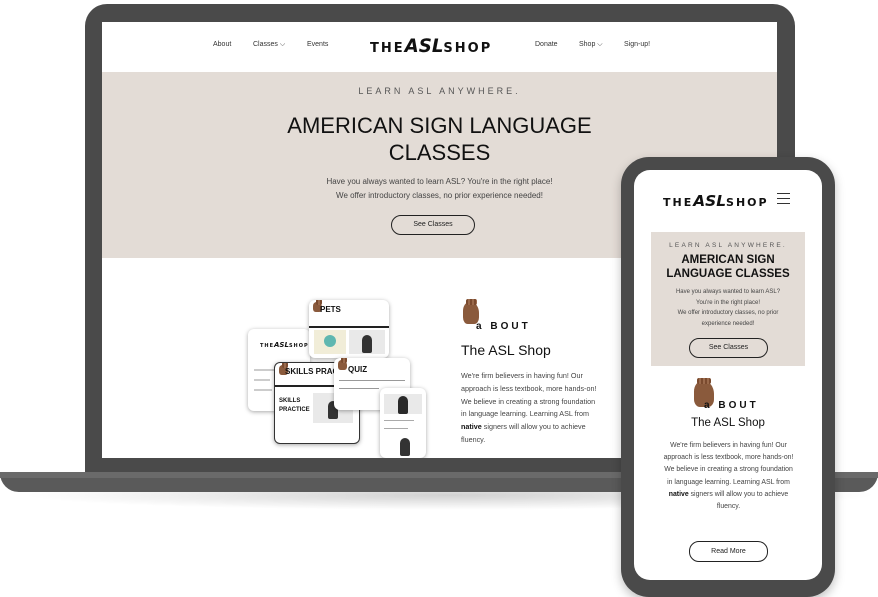  What do you see at coordinates (637, 44) in the screenshot?
I see `nav-signup: Sign-up!` at bounding box center [637, 44].